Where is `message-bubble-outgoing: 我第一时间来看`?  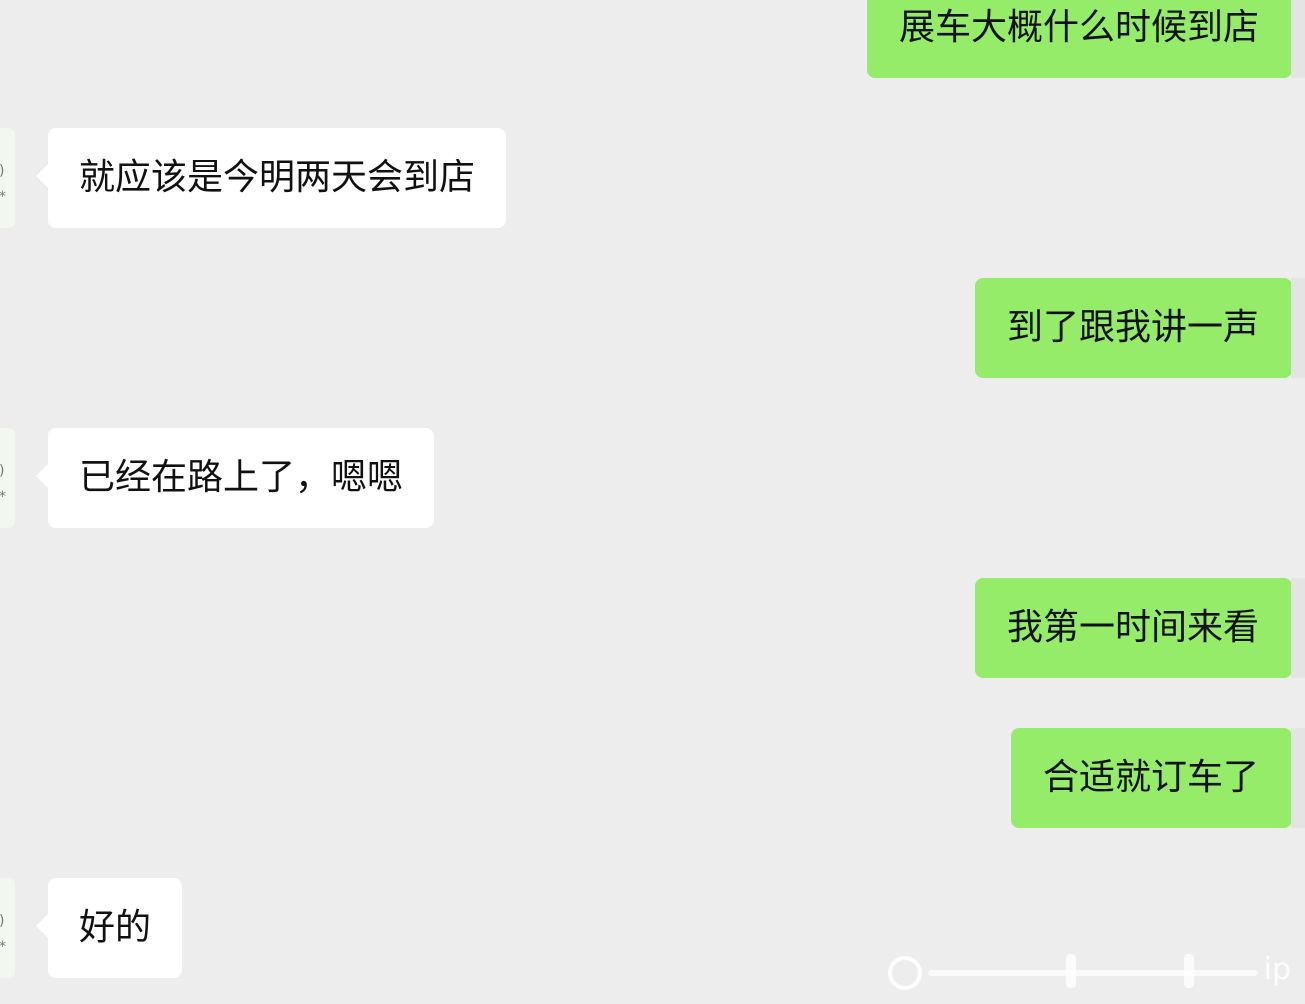 message-bubble-outgoing: 我第一时间来看 is located at coordinates (1139, 628).